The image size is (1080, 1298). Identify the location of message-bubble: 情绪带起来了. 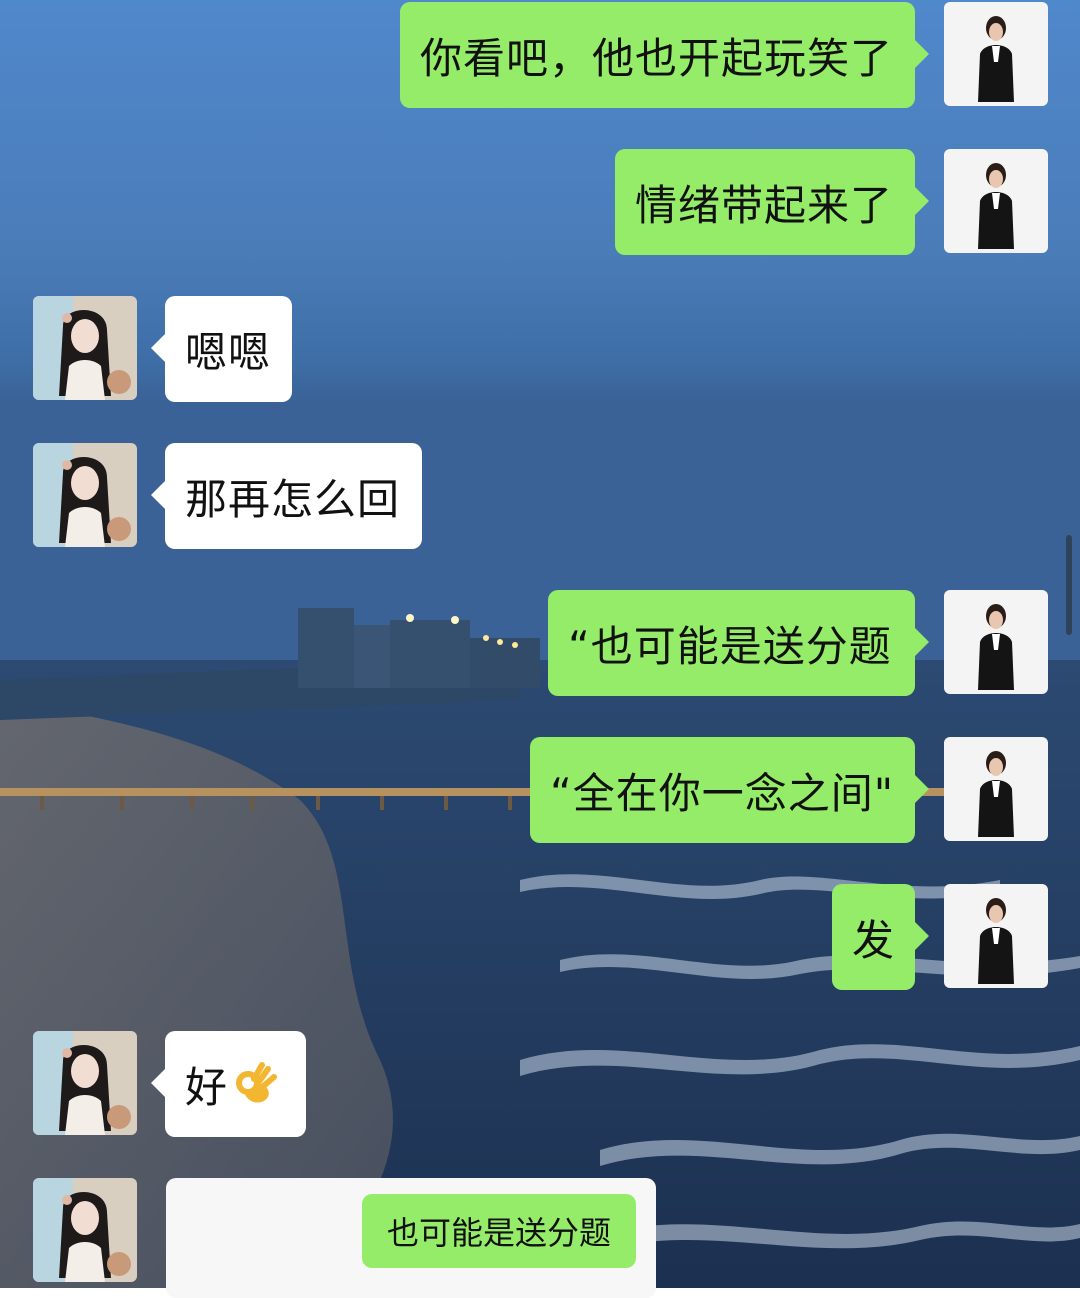
(772, 202).